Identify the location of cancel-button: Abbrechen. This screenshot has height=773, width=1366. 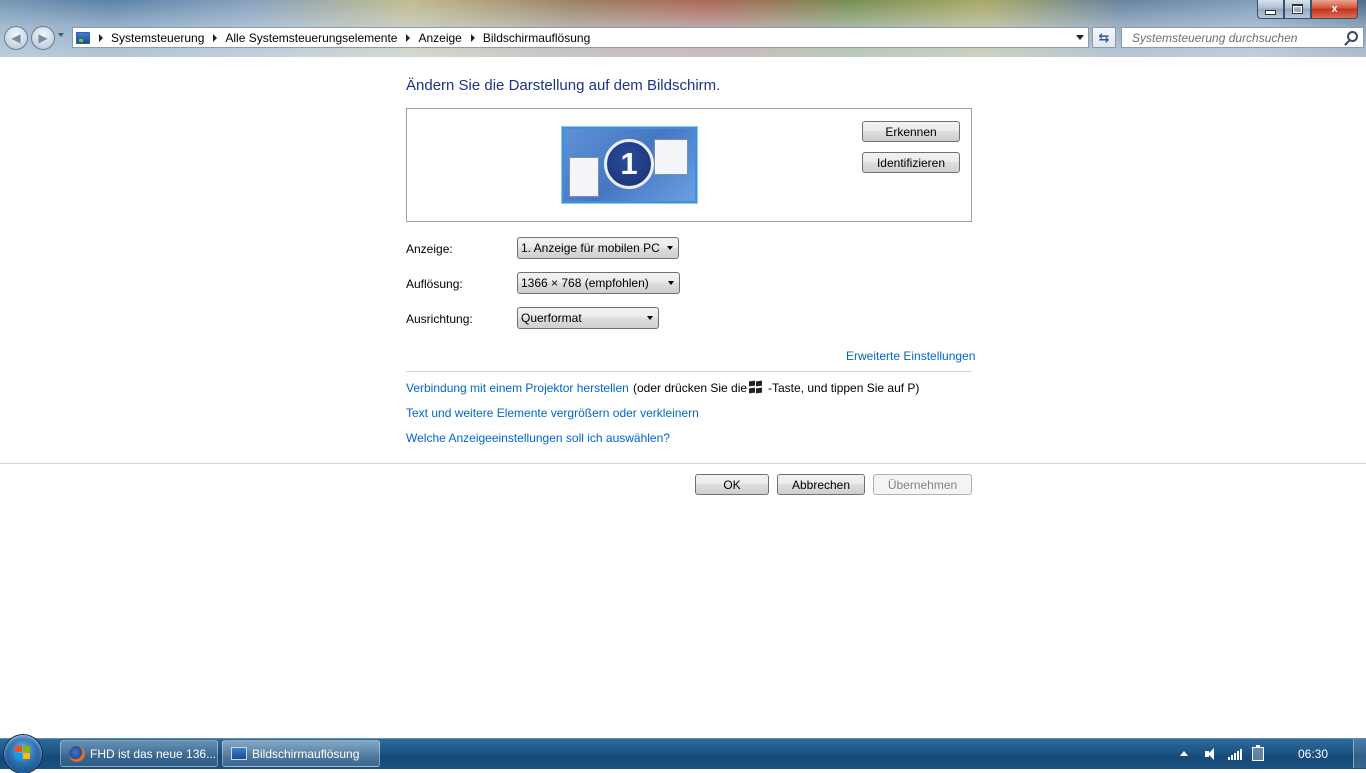
(821, 484).